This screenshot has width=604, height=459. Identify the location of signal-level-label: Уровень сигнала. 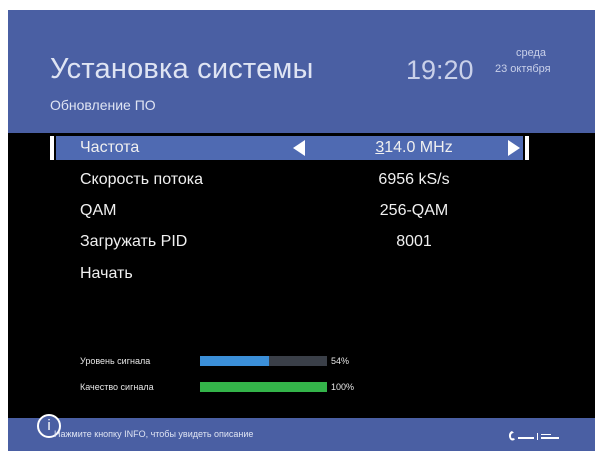
(115, 361).